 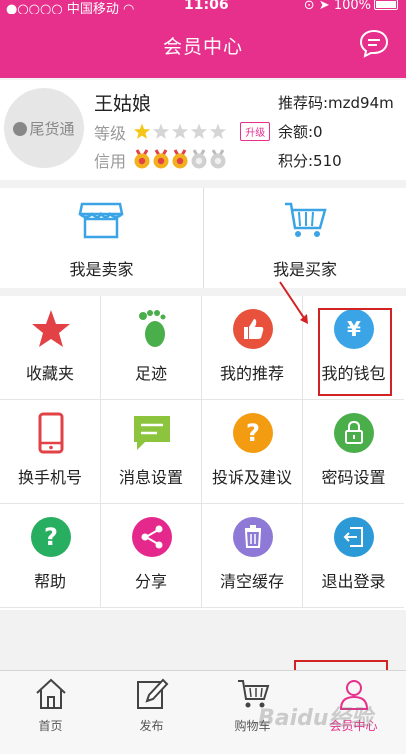 I want to click on menu-password: 密码设置, so click(x=353, y=452).